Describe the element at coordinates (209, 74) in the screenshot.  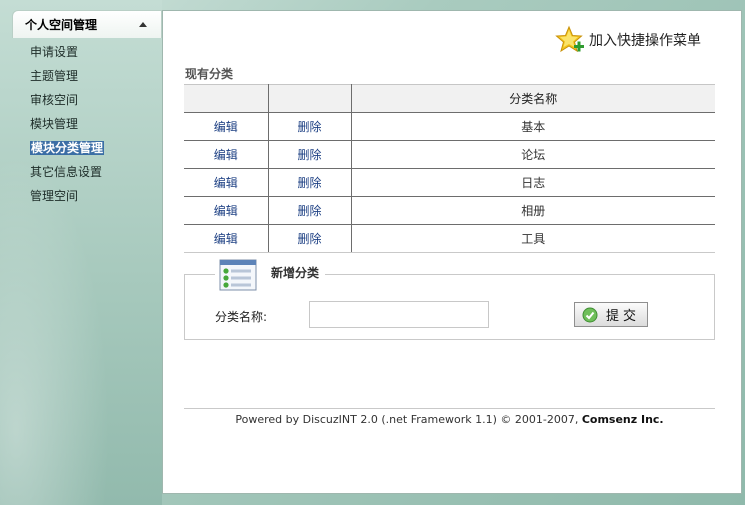
I see `section-title: 现有分类` at that location.